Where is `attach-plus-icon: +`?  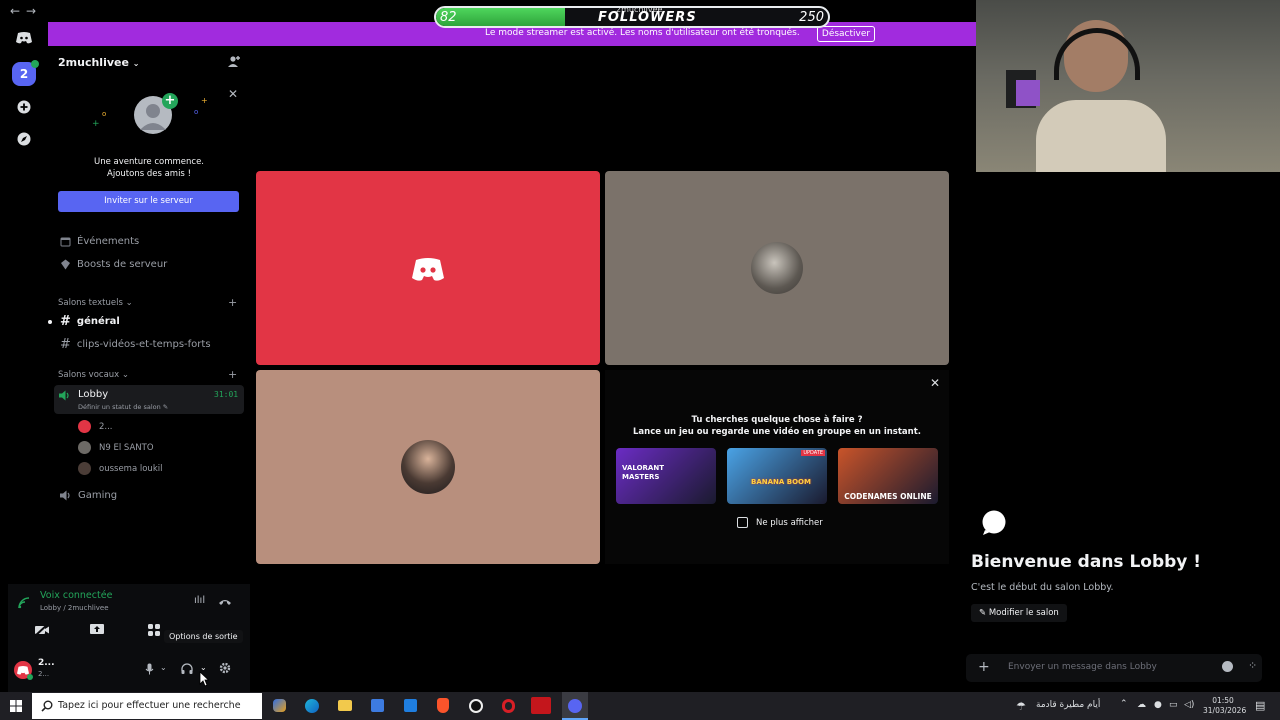 attach-plus-icon: + is located at coordinates (984, 667).